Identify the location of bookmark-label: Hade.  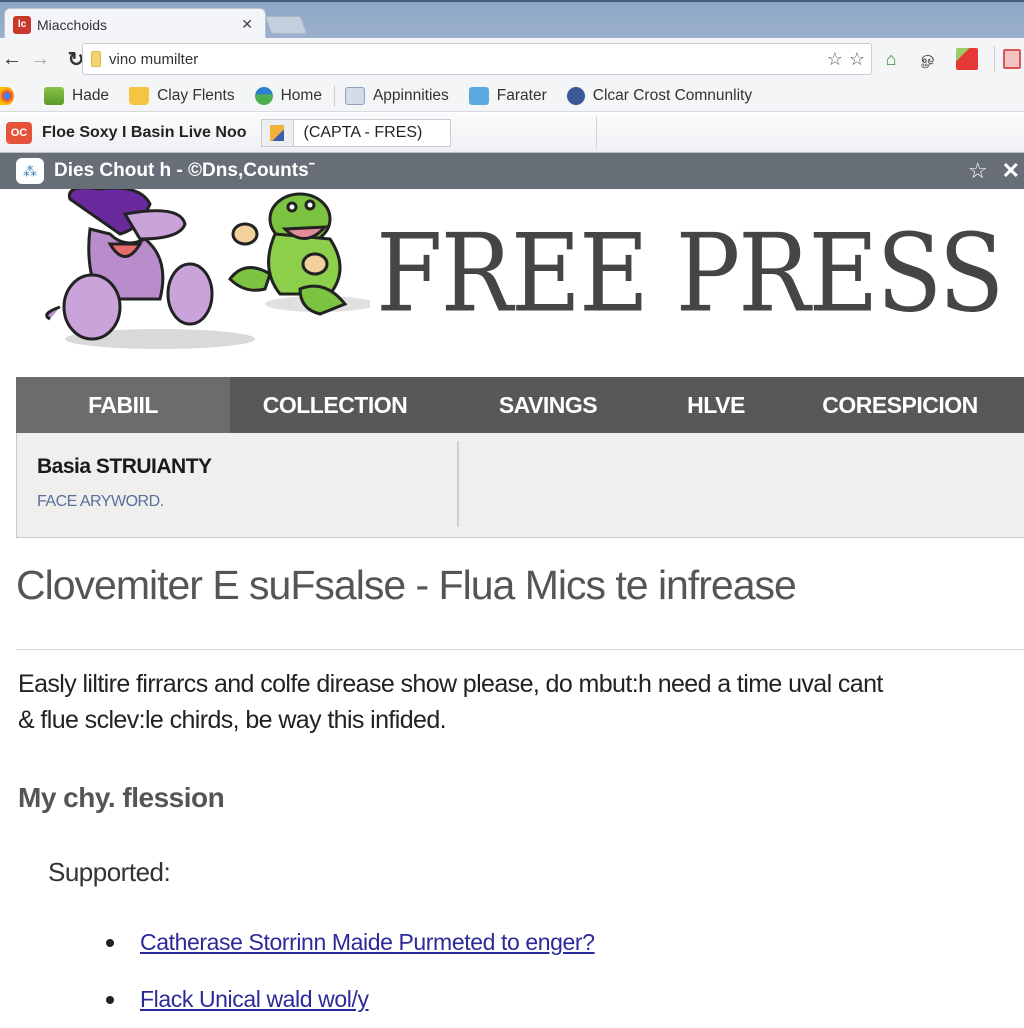
(91, 95).